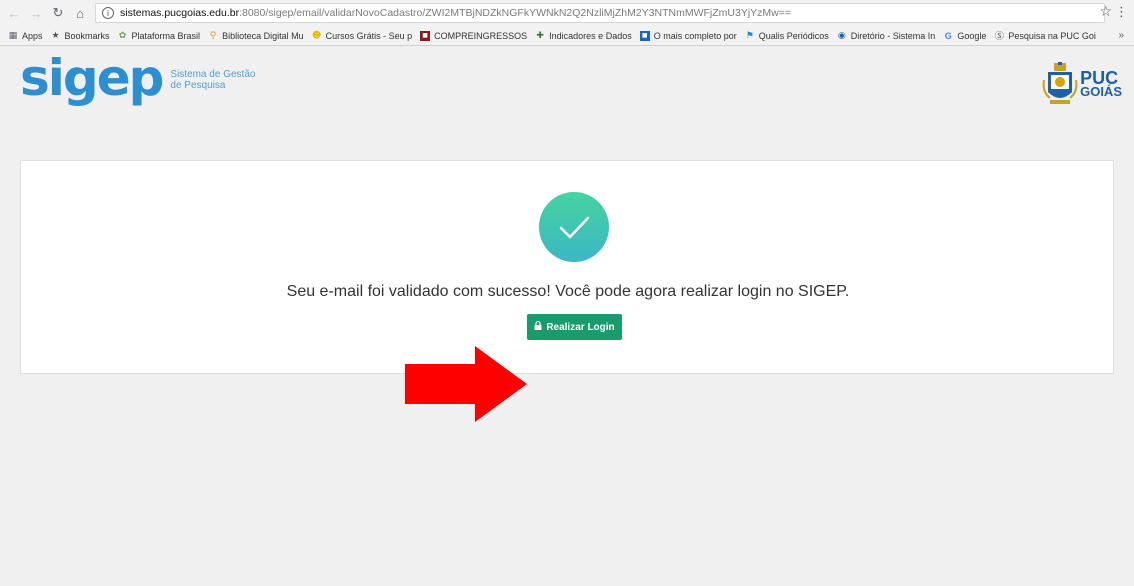  What do you see at coordinates (263, 35) in the screenshot?
I see `bookmark-label: Biblioteca Digital Mu` at bounding box center [263, 35].